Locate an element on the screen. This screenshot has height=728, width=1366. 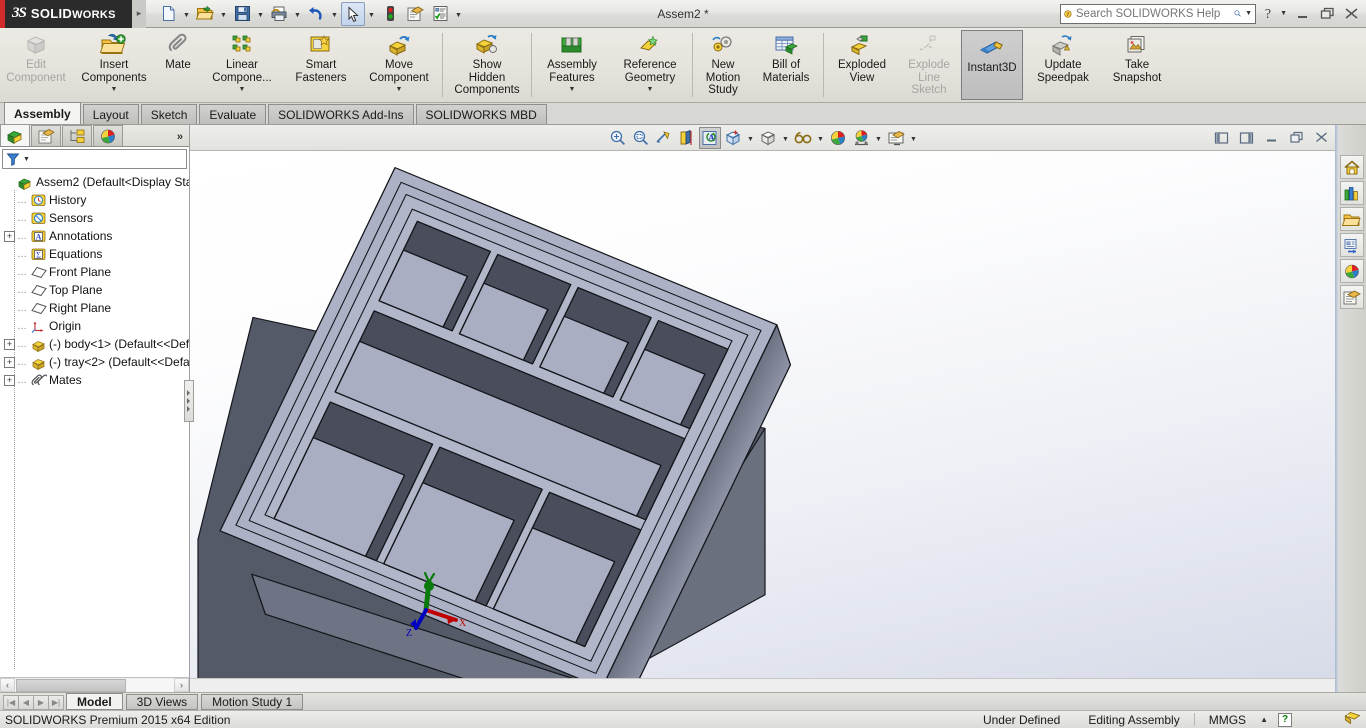
scroll-track is located at coordinates (94, 685).